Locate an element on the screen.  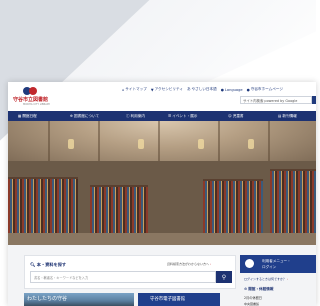
login-help-link: ログインするときは何ですか？ › is located at coordinates (266, 279).